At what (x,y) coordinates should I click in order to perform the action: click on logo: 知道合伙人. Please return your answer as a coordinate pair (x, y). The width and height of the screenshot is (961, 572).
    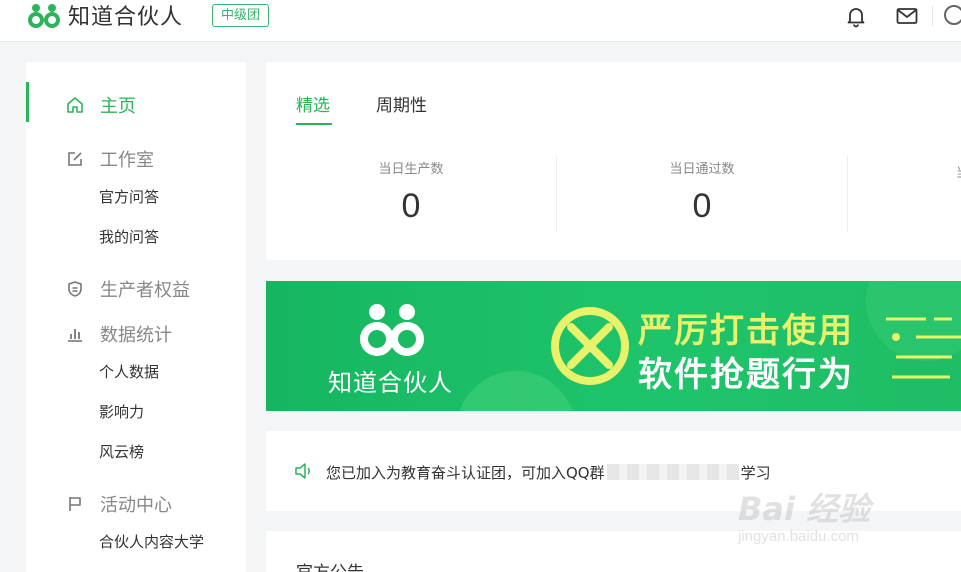
    Looking at the image, I should click on (105, 16).